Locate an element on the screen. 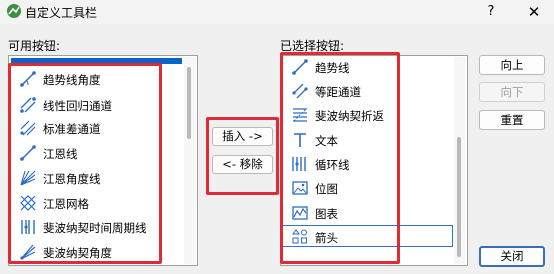  move-down-button: 向下 is located at coordinates (512, 92).